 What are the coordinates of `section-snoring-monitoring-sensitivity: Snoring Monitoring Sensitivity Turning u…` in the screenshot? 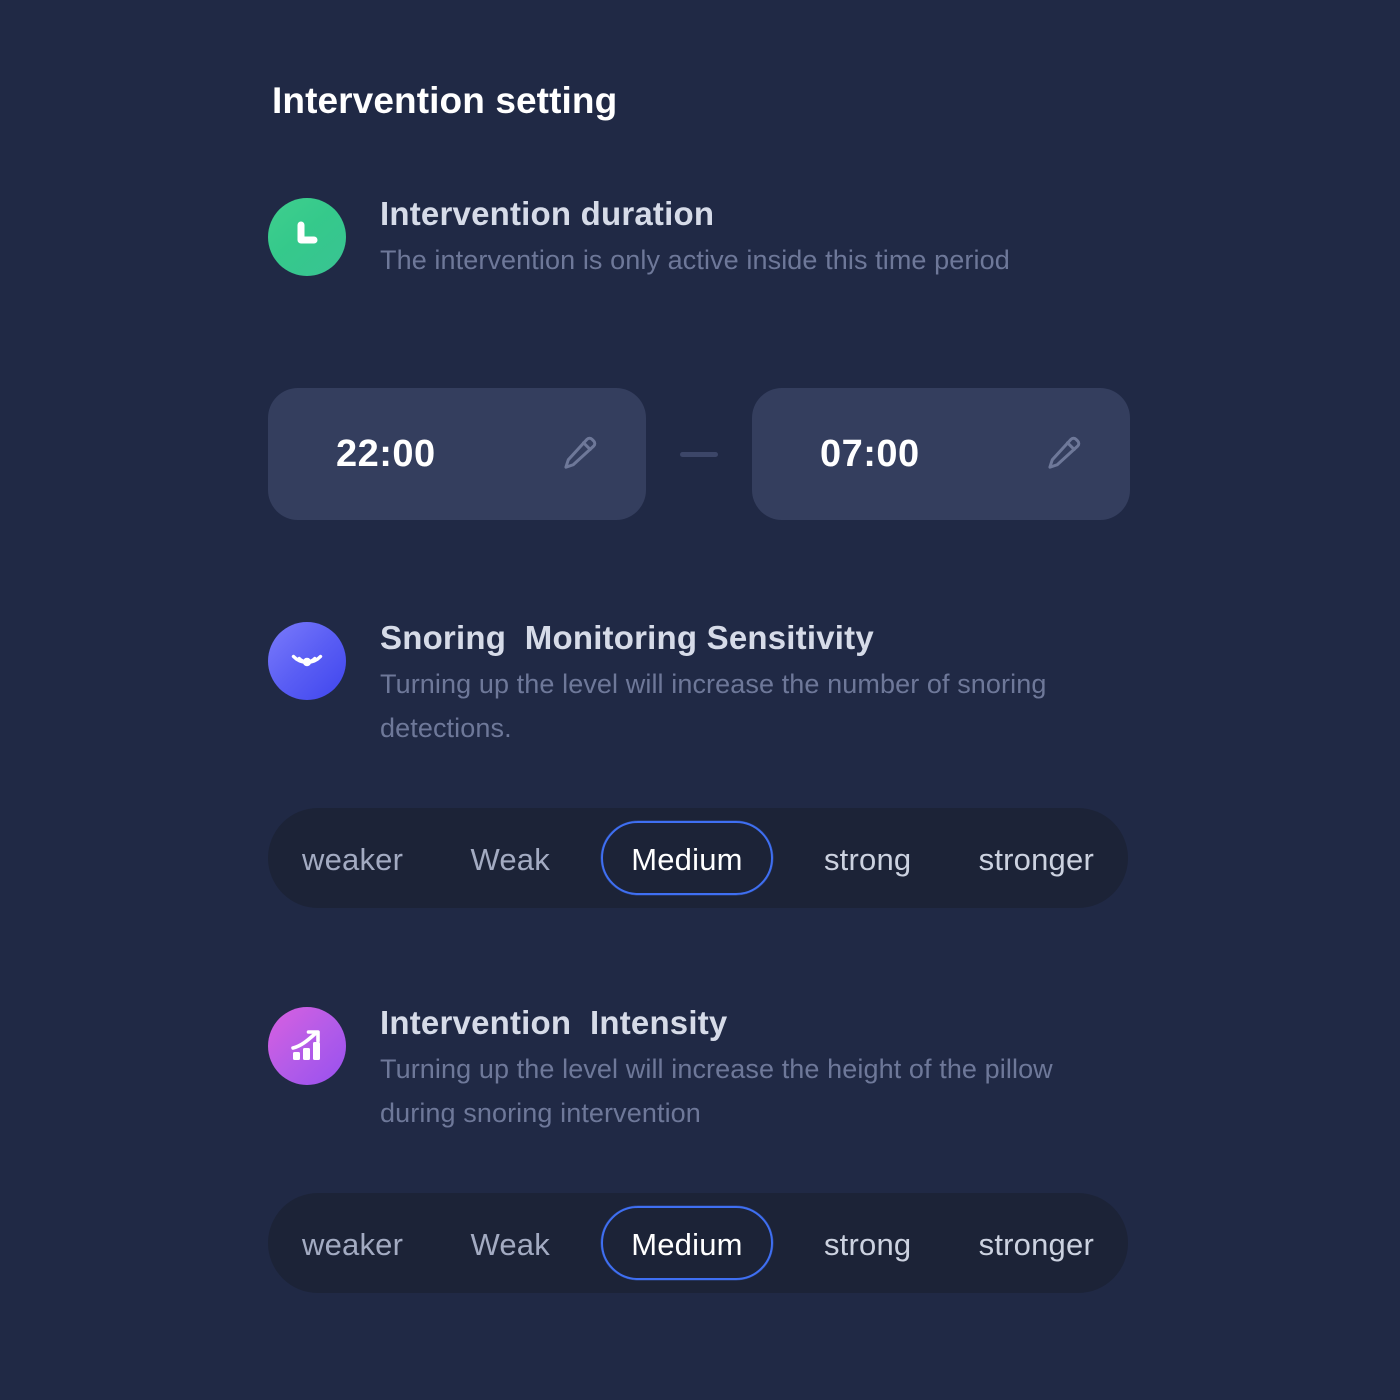 It's located at (698, 684).